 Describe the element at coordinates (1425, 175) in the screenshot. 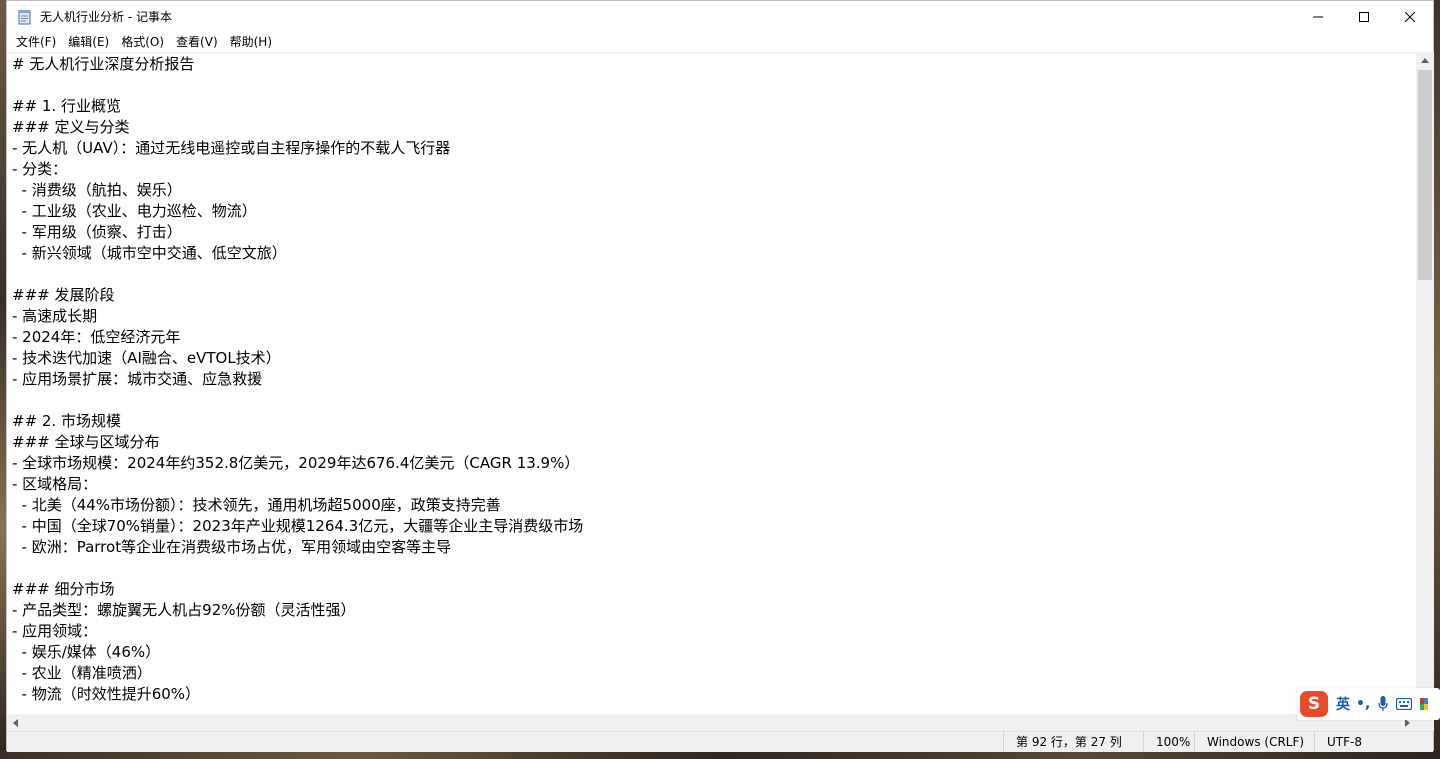

I see `vertical-scroll-thumb` at that location.